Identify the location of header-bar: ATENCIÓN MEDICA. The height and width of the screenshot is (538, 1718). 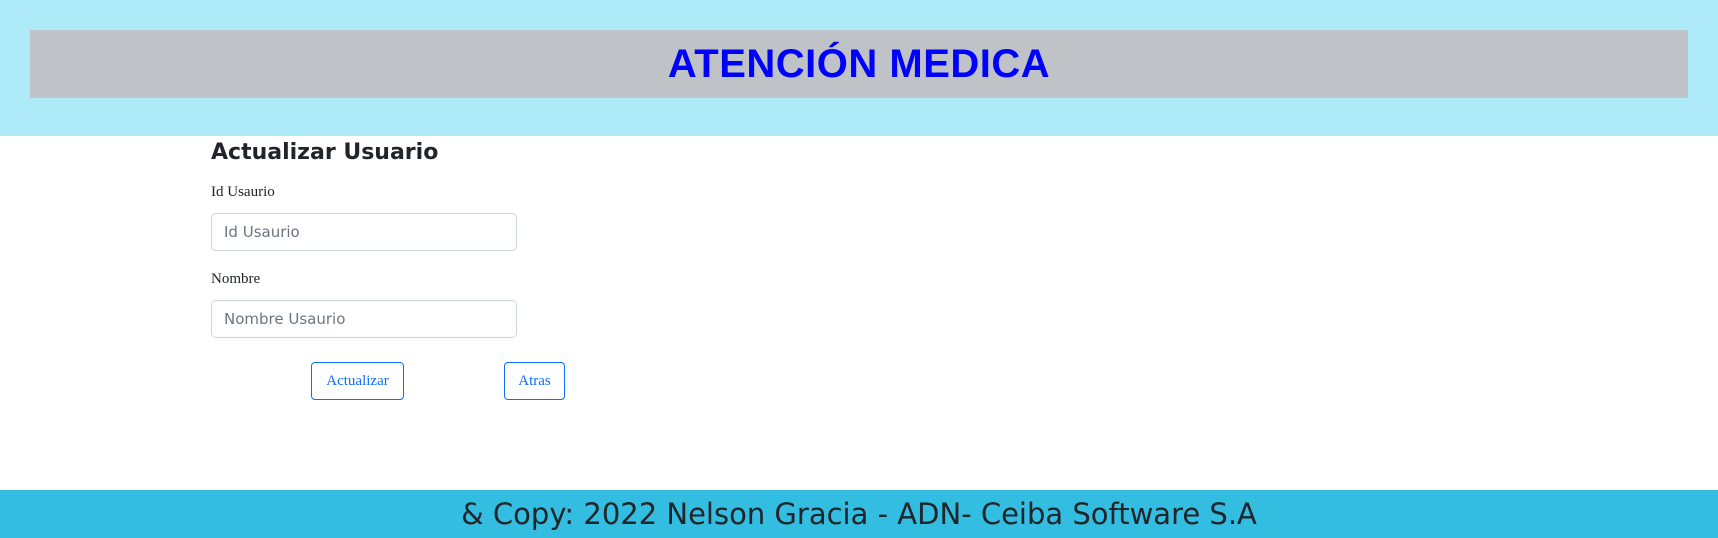
(859, 64).